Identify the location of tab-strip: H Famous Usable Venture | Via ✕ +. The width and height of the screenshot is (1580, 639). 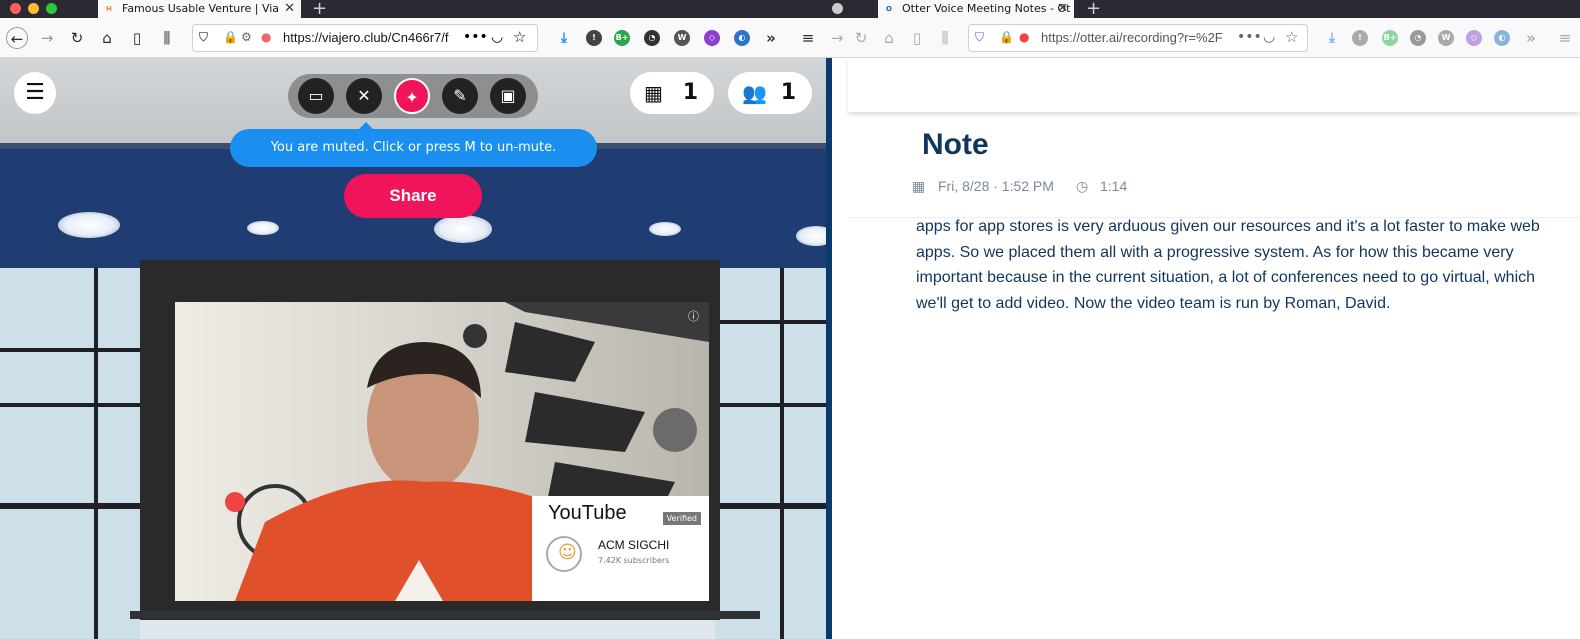
(416, 9).